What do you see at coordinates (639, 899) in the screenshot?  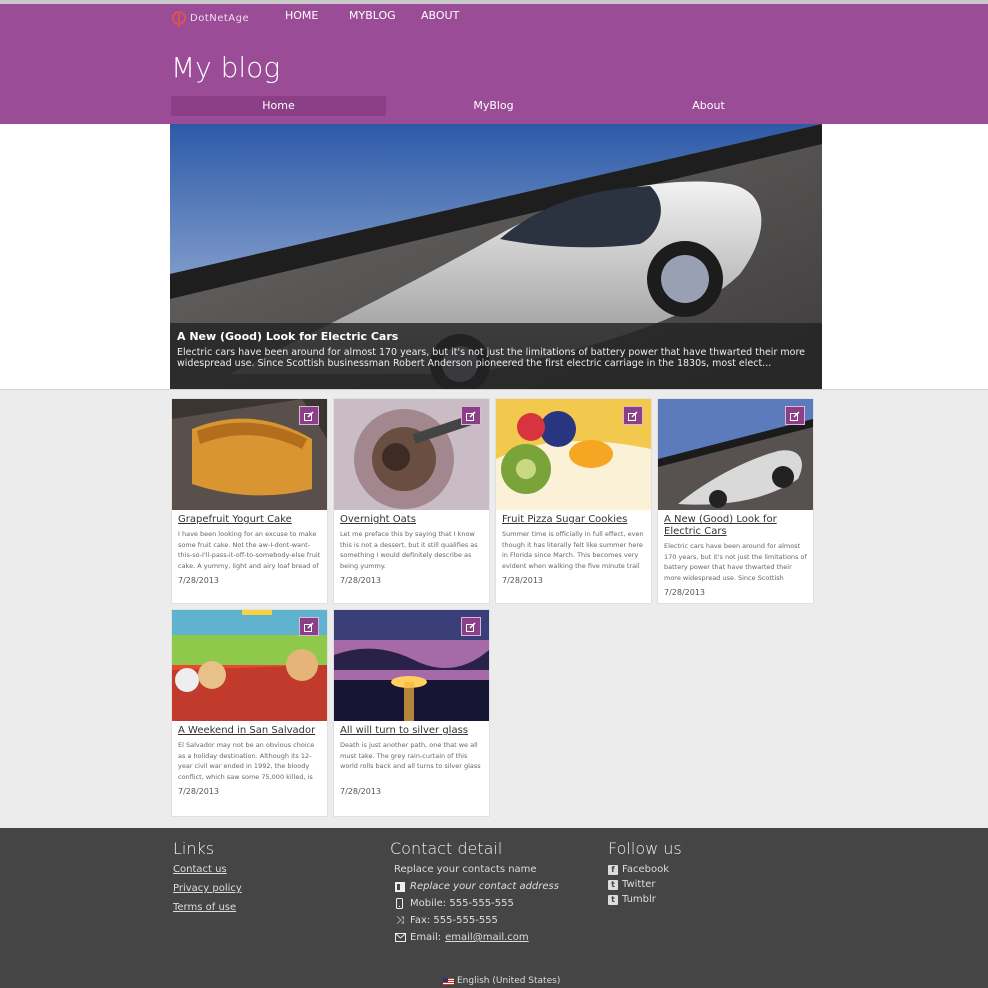 I see `tumblr-label: Tumblr` at bounding box center [639, 899].